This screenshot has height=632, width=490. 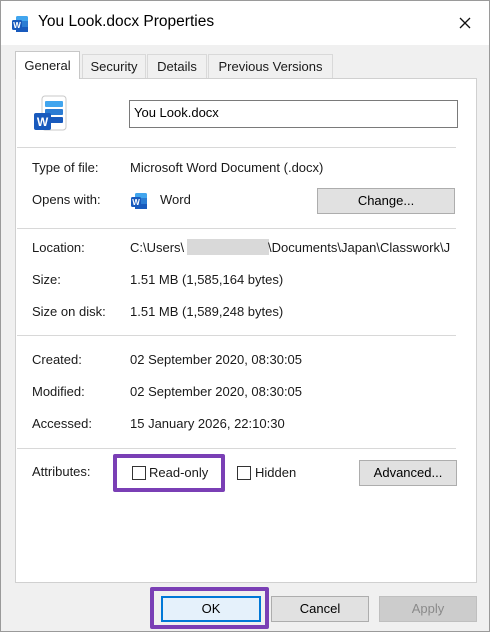 What do you see at coordinates (66, 199) in the screenshot?
I see `opens-with-label: Opens with:` at bounding box center [66, 199].